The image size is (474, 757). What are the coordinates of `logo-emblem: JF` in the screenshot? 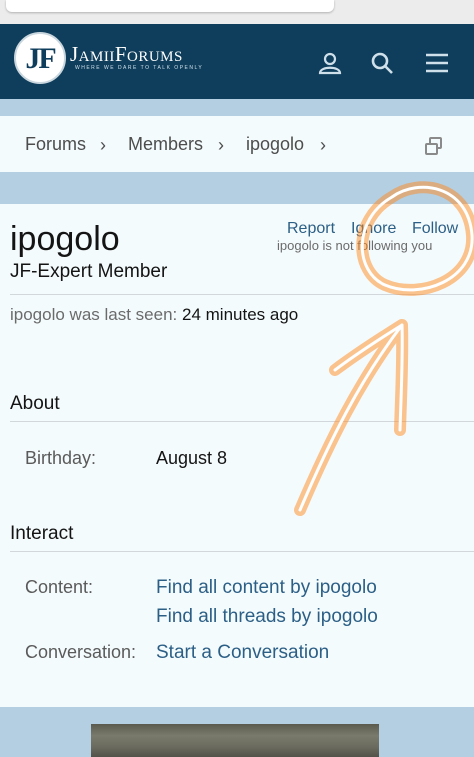 It's located at (40, 58).